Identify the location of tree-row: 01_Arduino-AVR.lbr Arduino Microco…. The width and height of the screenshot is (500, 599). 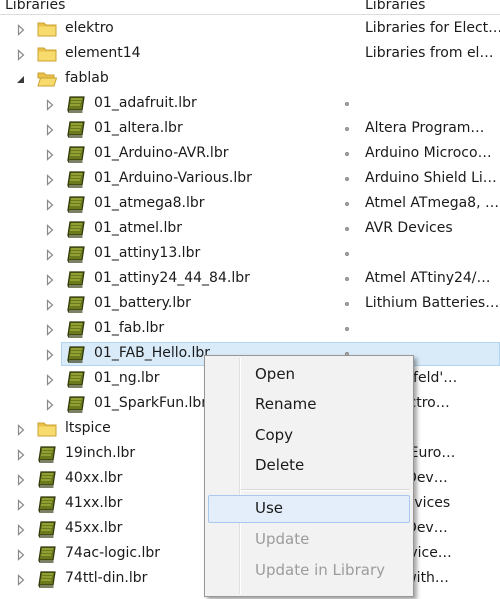
(250, 154).